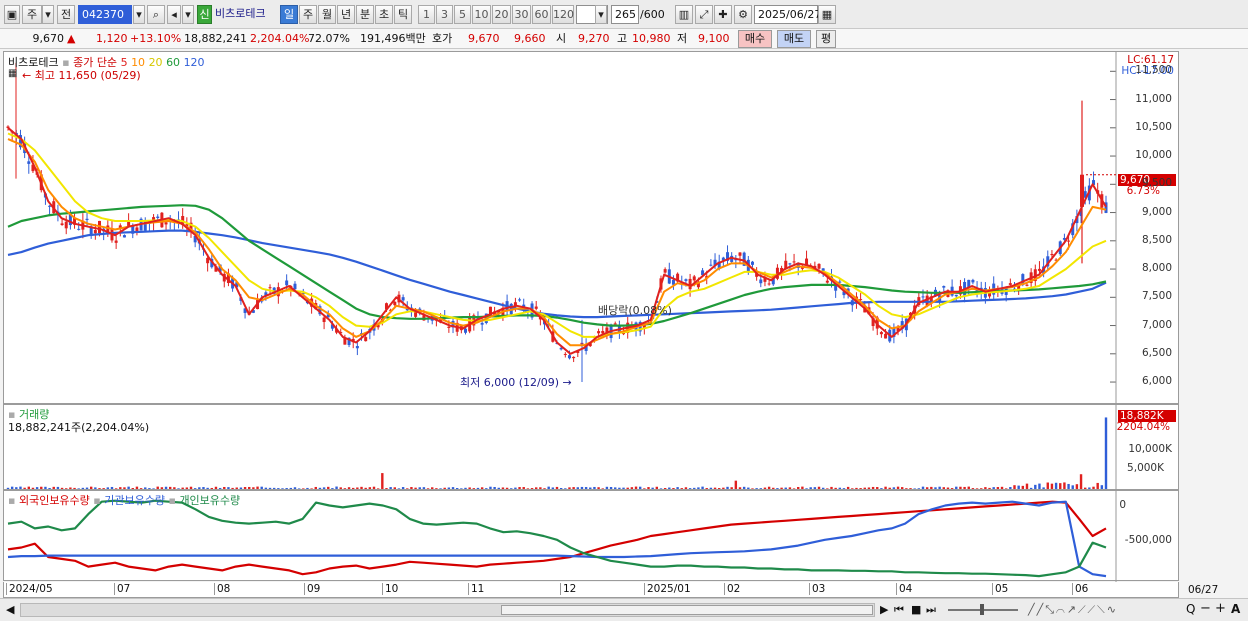 The height and width of the screenshot is (621, 1248). I want to click on interval-3: 3, so click(444, 14).